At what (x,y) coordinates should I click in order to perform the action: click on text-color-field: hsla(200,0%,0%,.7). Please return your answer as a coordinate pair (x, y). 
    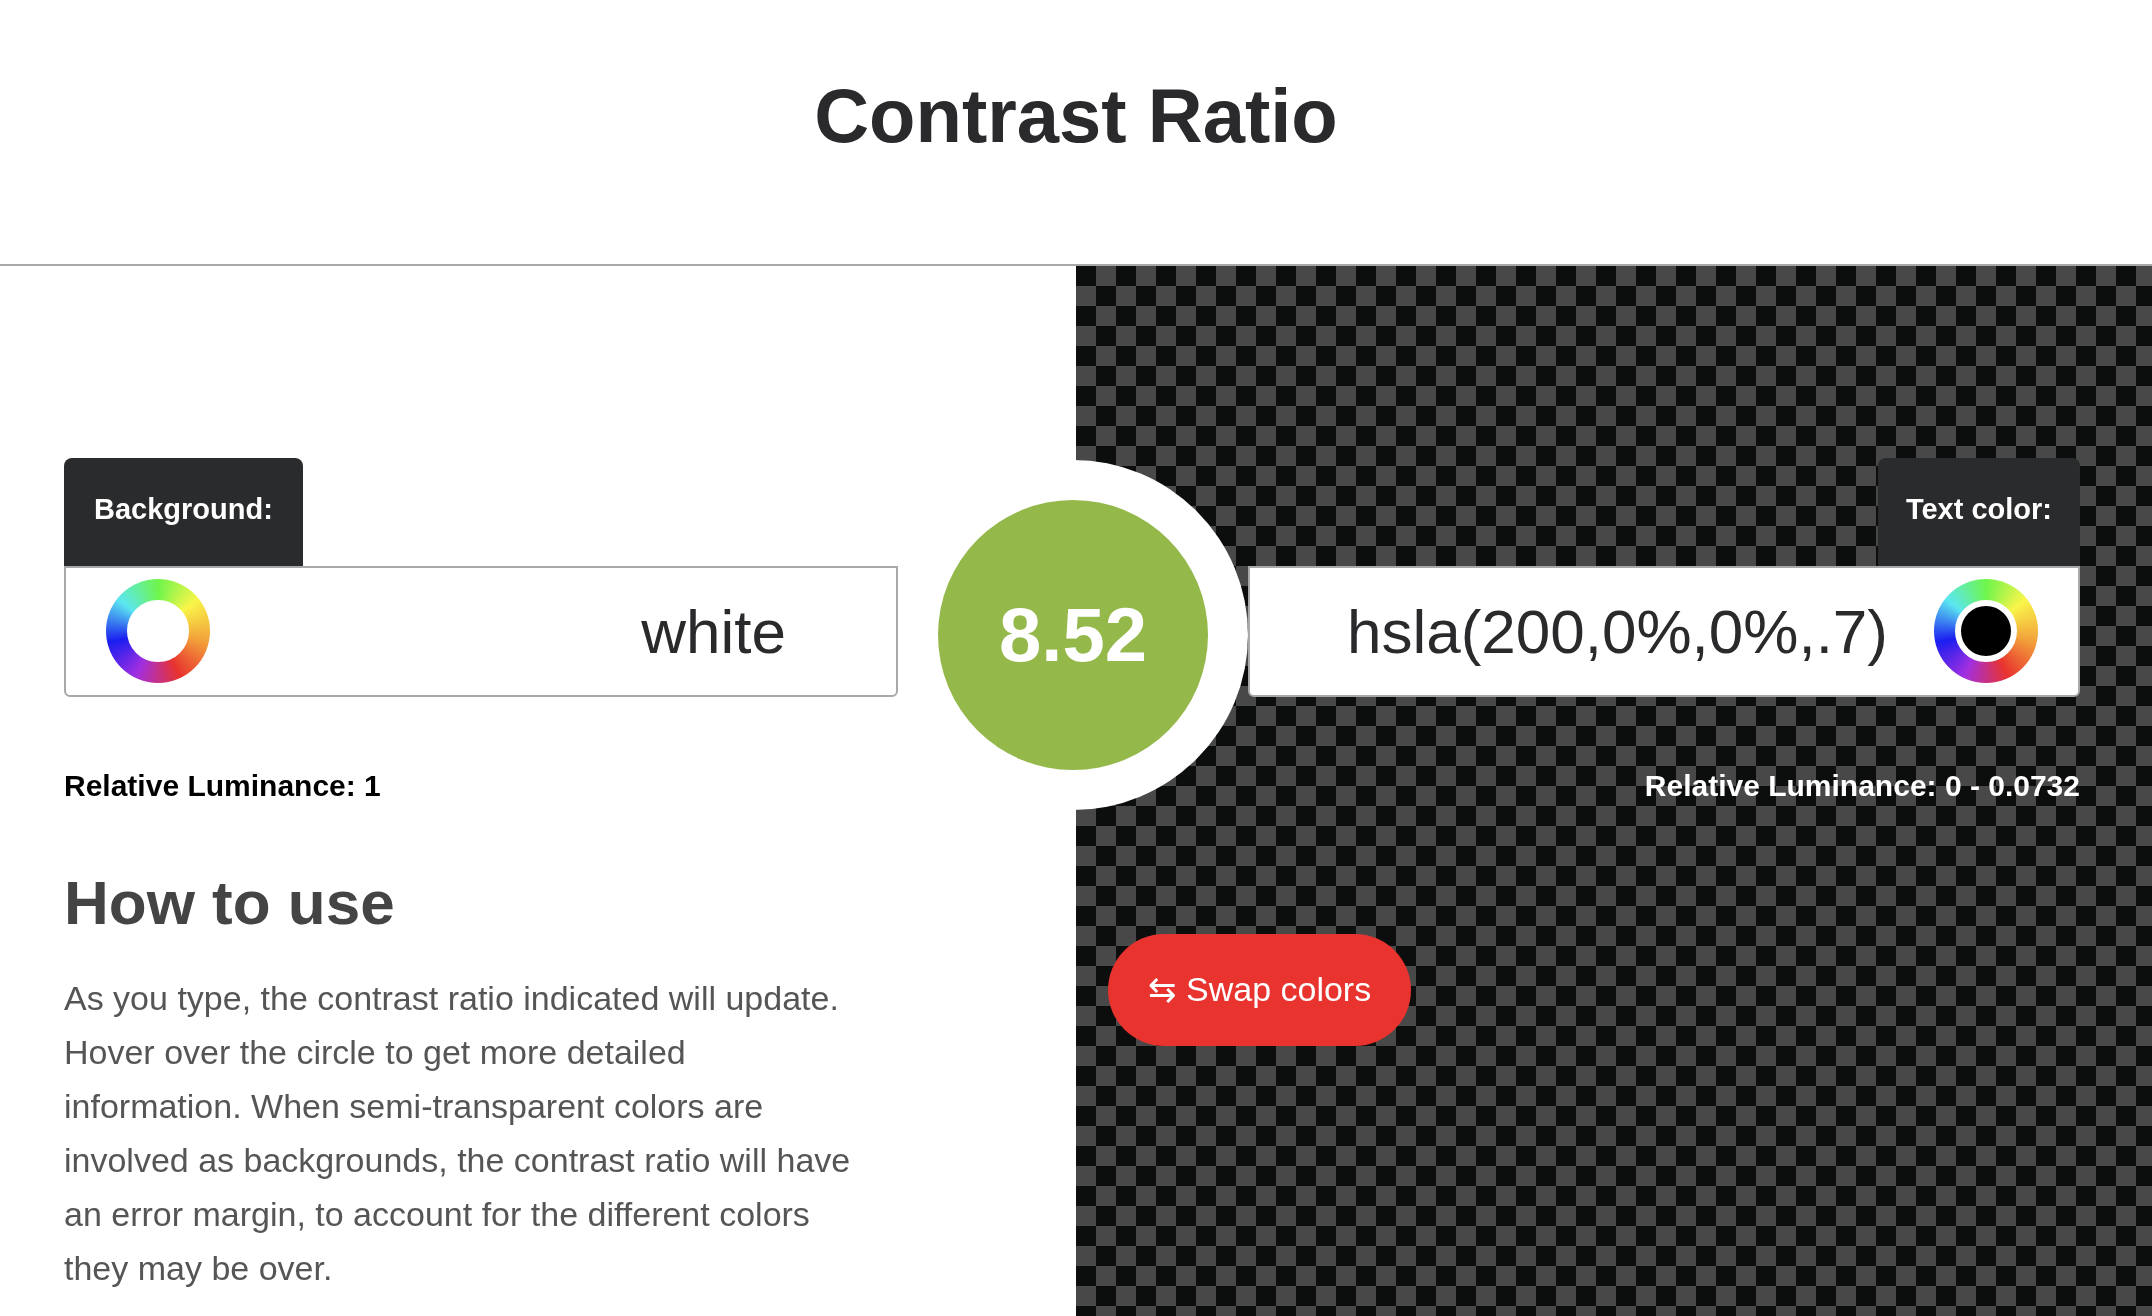
    Looking at the image, I should click on (1664, 631).